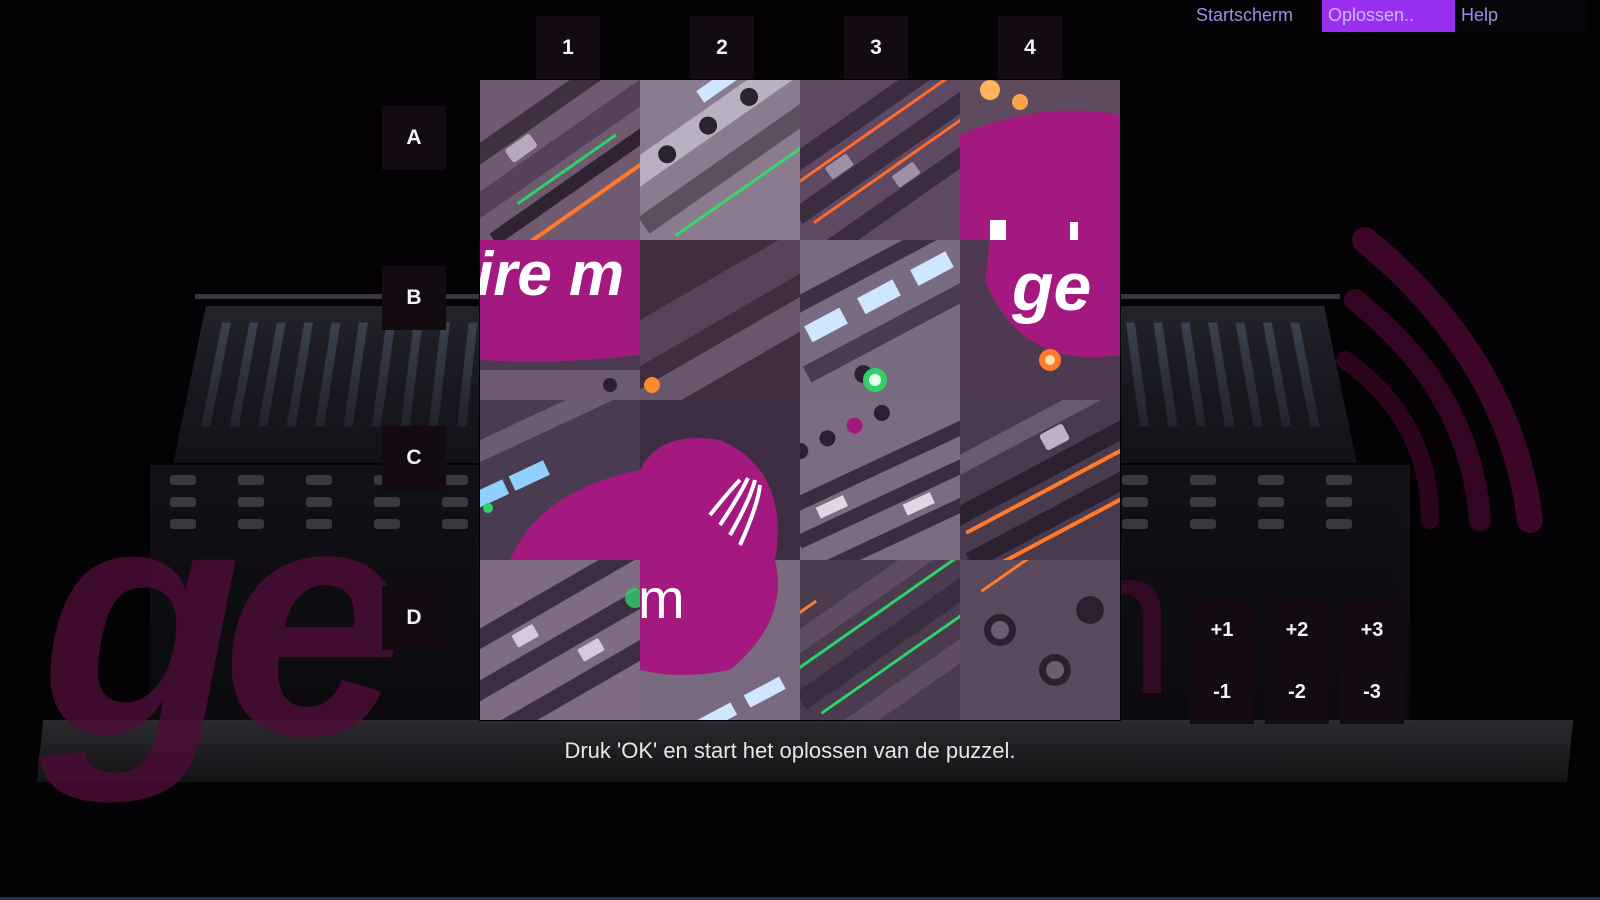 This screenshot has width=1600, height=900. What do you see at coordinates (414, 138) in the screenshot?
I see `row-label-a: A` at bounding box center [414, 138].